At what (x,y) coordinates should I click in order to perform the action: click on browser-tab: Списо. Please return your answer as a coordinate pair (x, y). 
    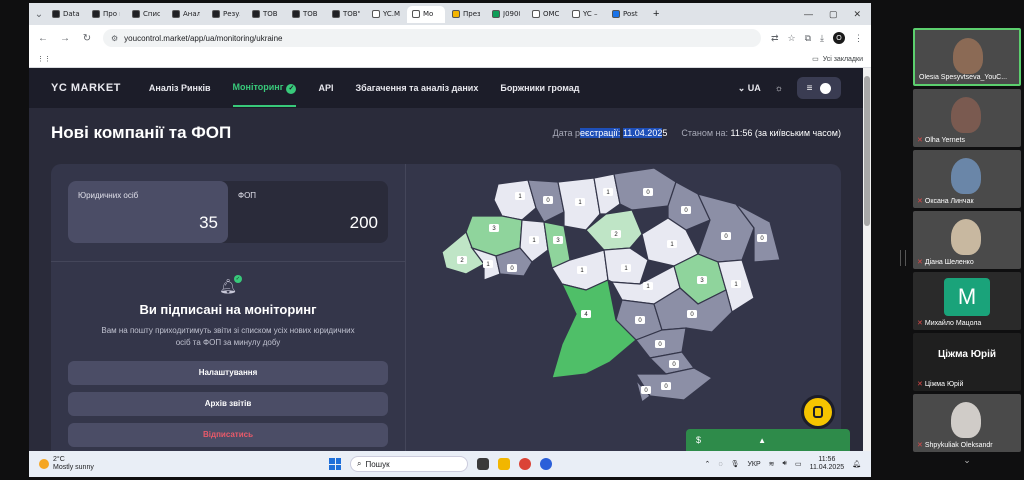
    Looking at the image, I should click on (146, 14).